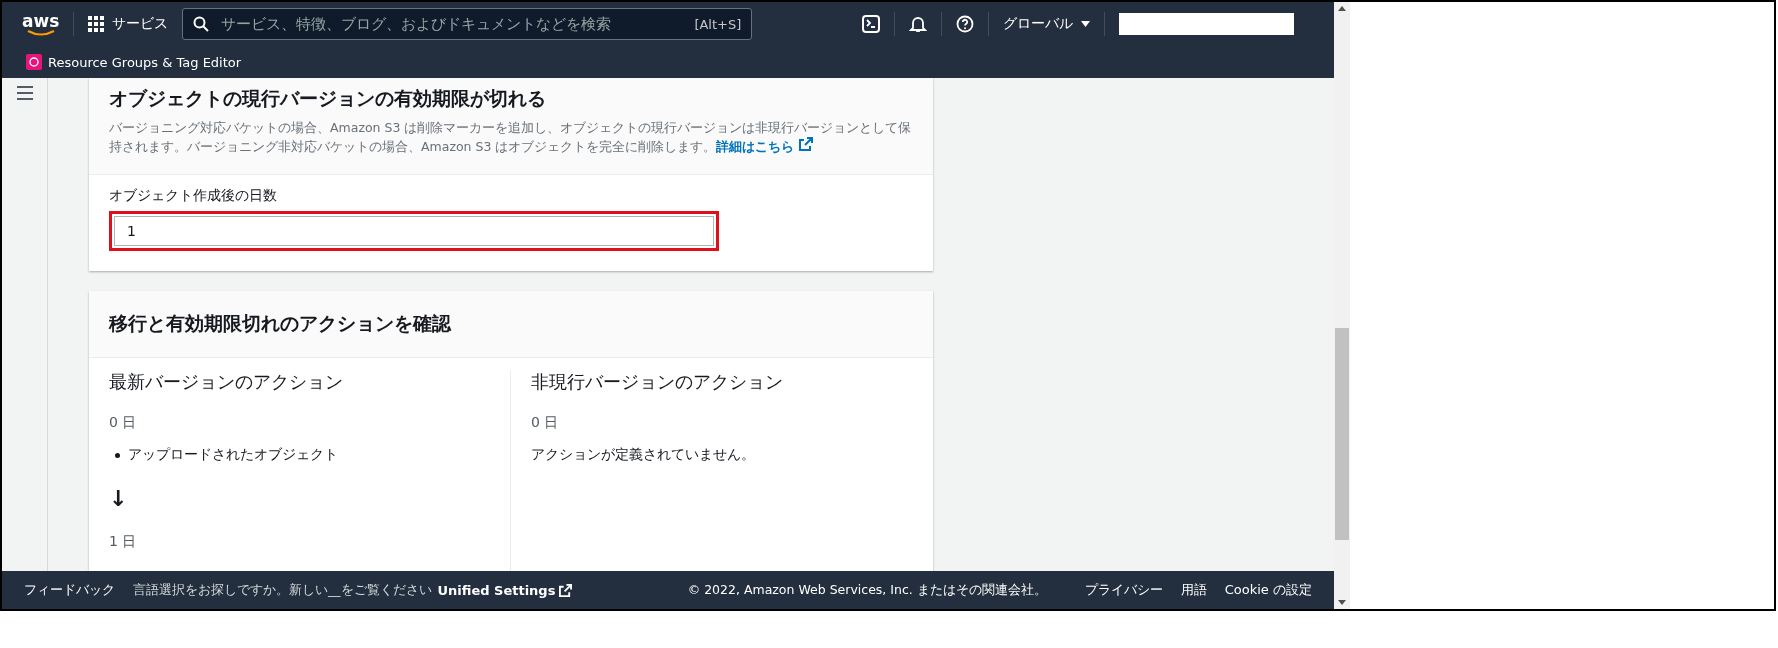  Describe the element at coordinates (34, 62) in the screenshot. I see `tag-service-icon` at that location.